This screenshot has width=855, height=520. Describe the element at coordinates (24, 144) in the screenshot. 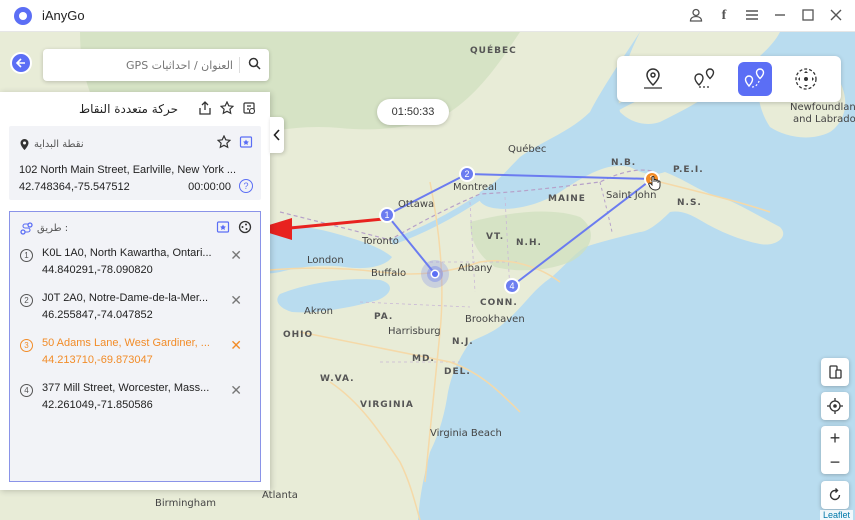

I see `location-pin-icon` at that location.